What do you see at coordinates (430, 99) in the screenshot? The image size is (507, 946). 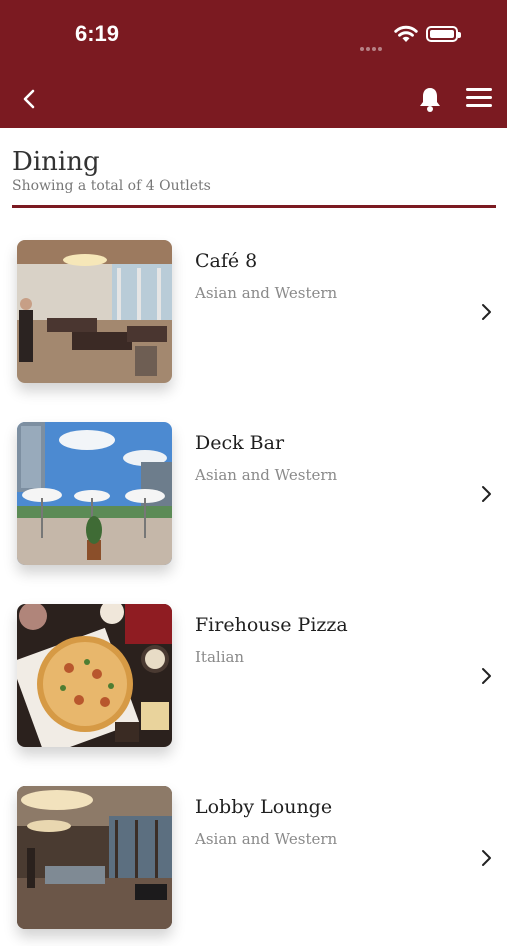 I see `bell-icon` at bounding box center [430, 99].